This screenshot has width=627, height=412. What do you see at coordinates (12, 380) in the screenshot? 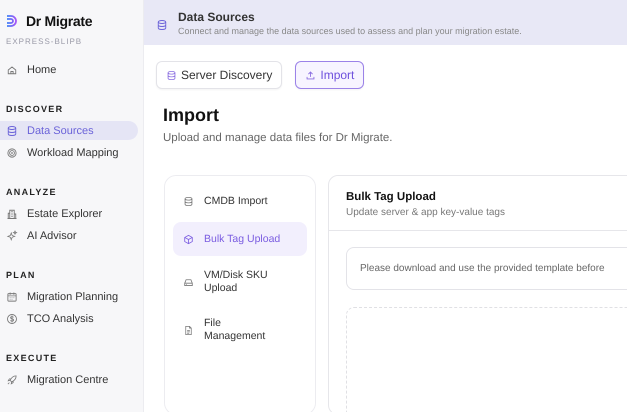
I see `rocket-icon` at bounding box center [12, 380].